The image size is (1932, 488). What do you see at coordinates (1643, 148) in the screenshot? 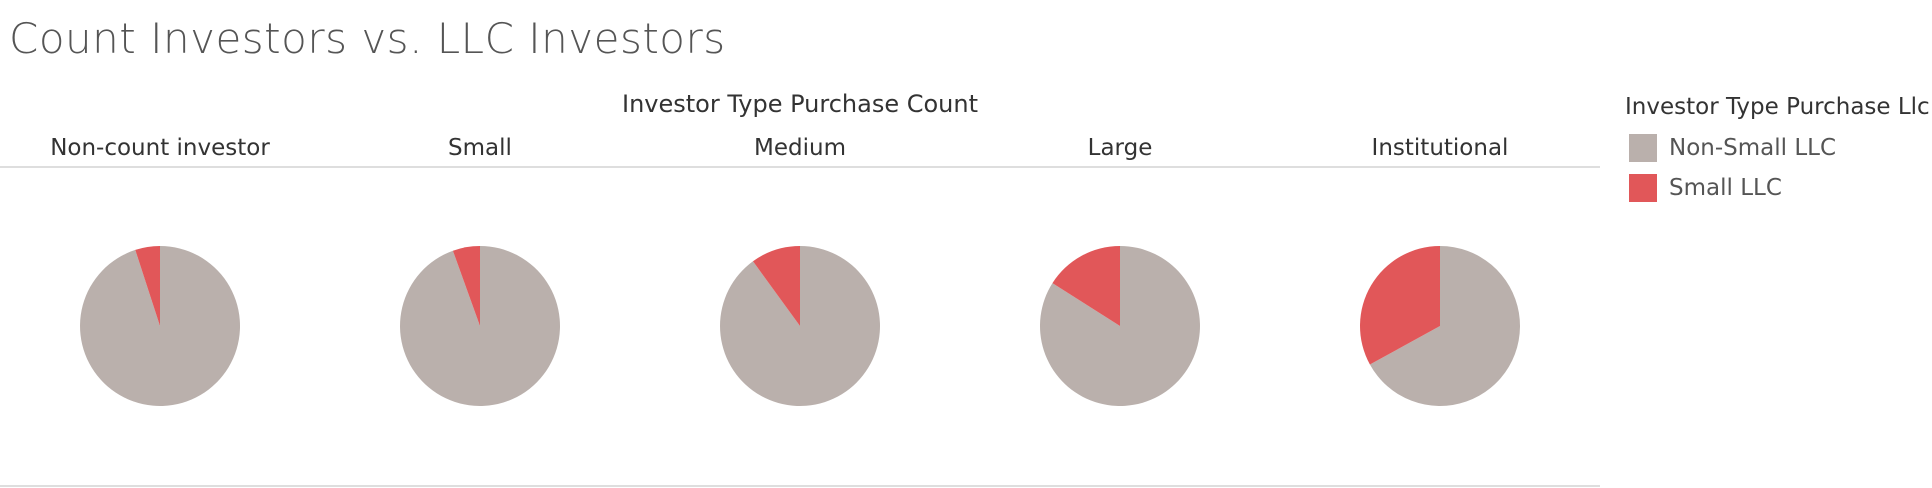
I see `legend-swatch-non-small-llc` at bounding box center [1643, 148].